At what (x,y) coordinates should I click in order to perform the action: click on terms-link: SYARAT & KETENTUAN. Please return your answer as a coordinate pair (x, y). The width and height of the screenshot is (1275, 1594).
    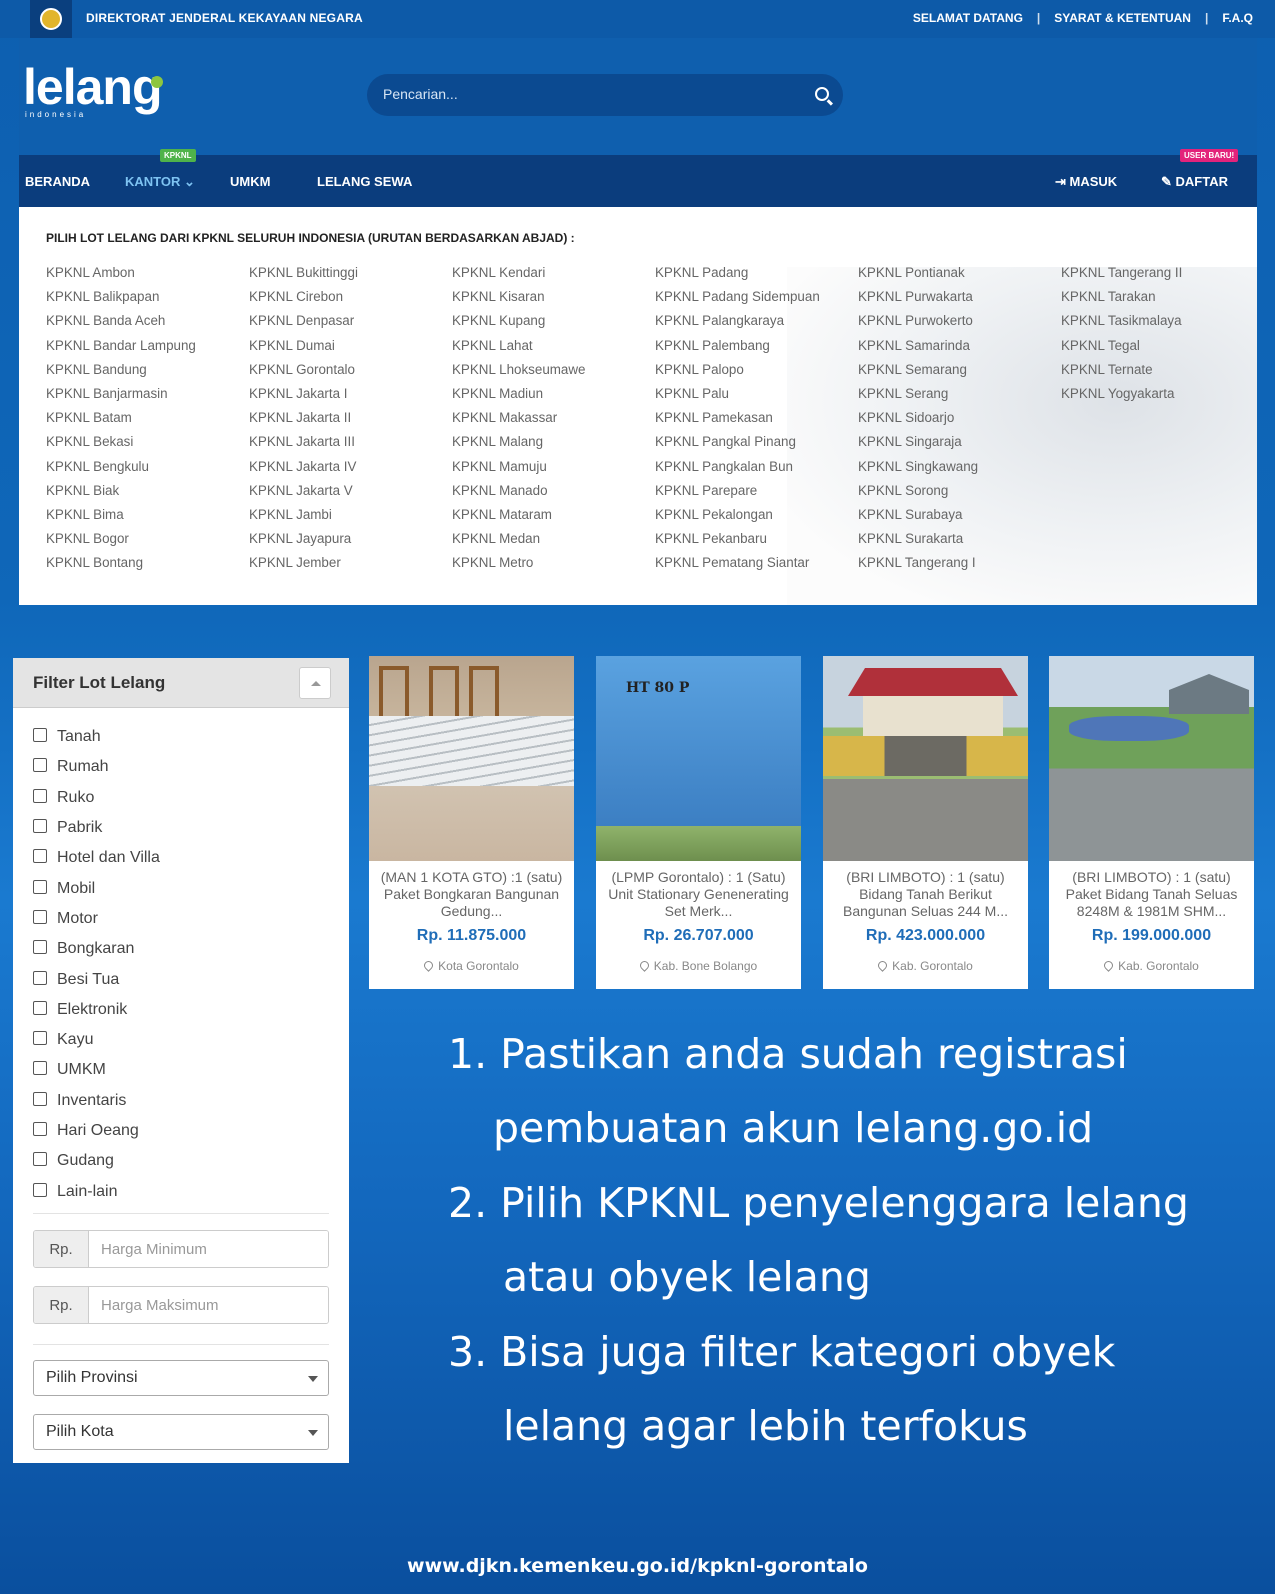
    Looking at the image, I should click on (1122, 18).